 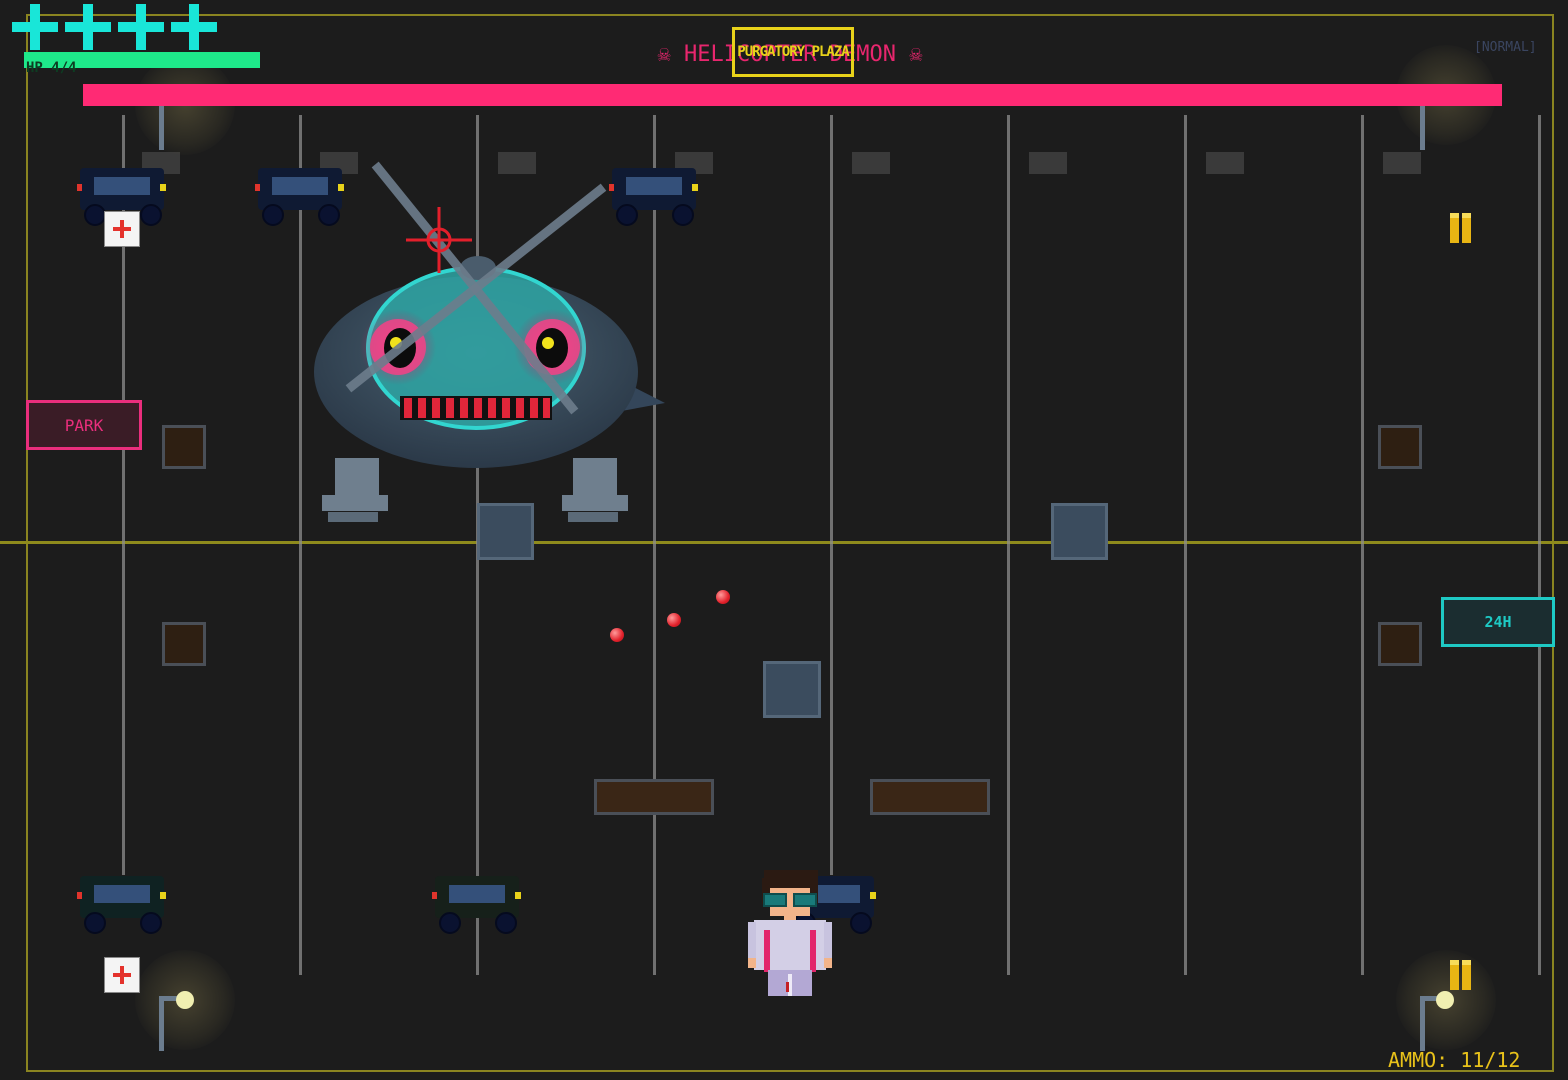 I want to click on store-sign-label: 24H, so click(x=1498, y=622).